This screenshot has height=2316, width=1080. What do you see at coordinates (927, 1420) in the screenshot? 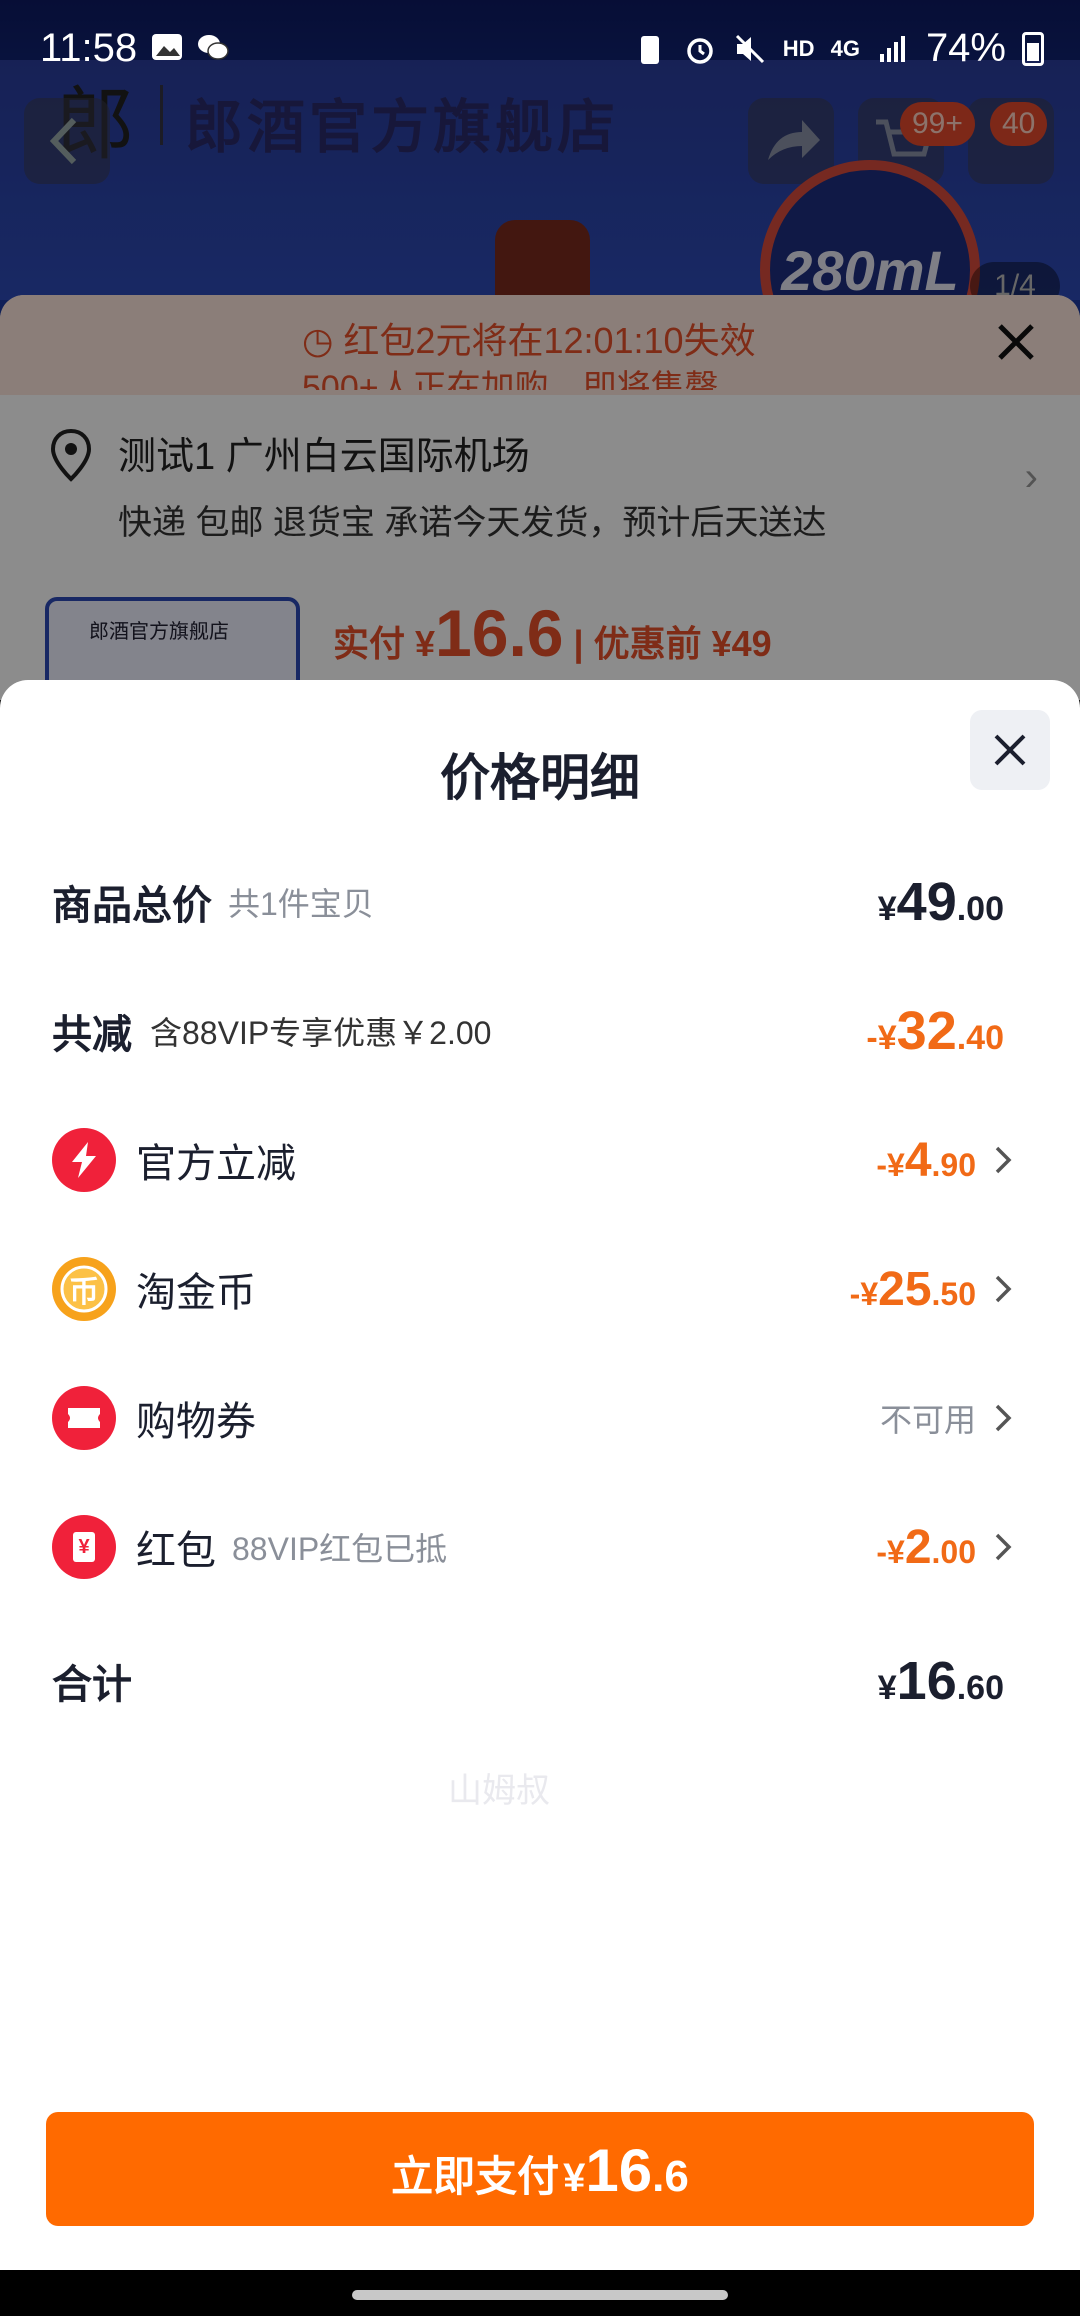
I see `coupon-status: 不可用` at bounding box center [927, 1420].